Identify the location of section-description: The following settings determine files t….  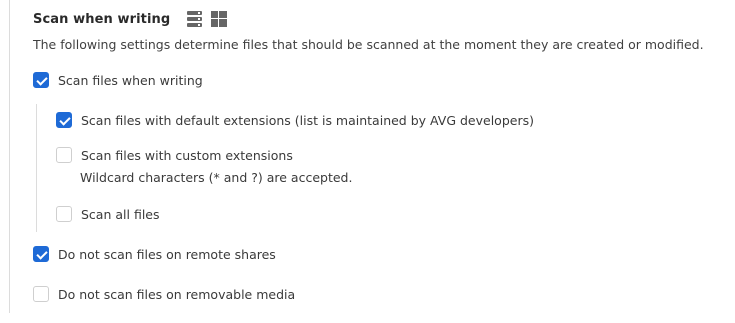
(368, 44).